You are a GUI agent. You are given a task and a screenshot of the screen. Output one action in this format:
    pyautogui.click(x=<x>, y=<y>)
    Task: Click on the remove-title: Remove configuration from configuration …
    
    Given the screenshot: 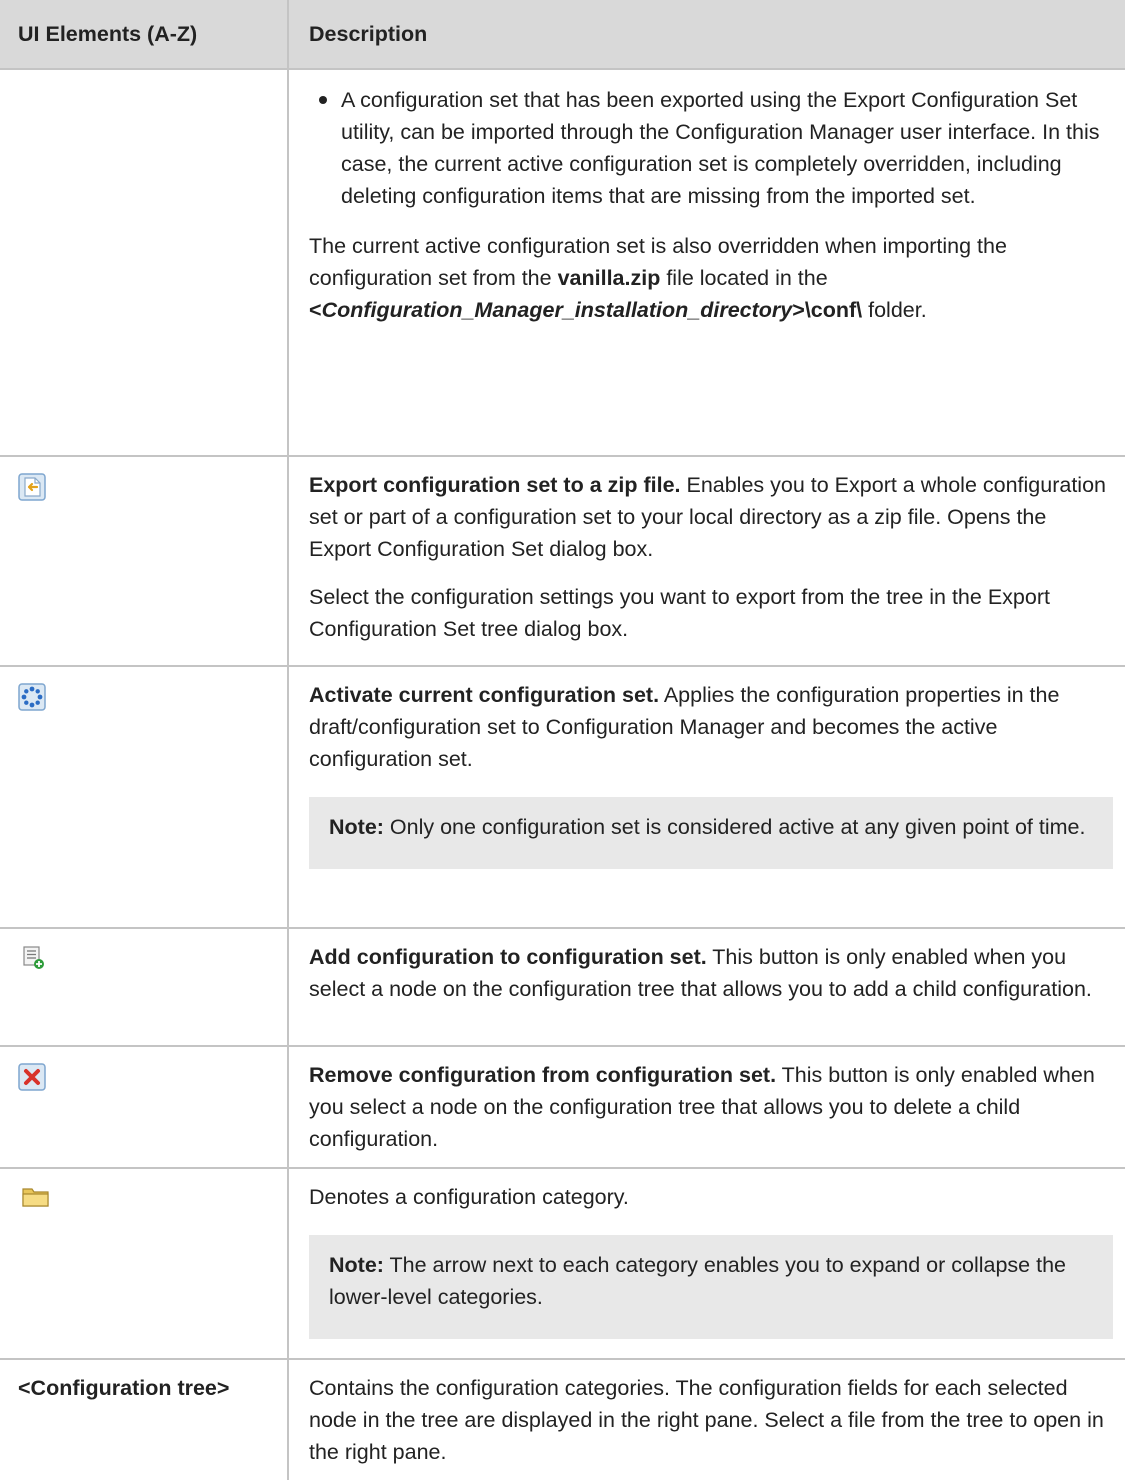 What is the action you would take?
    pyautogui.click(x=543, y=1075)
    